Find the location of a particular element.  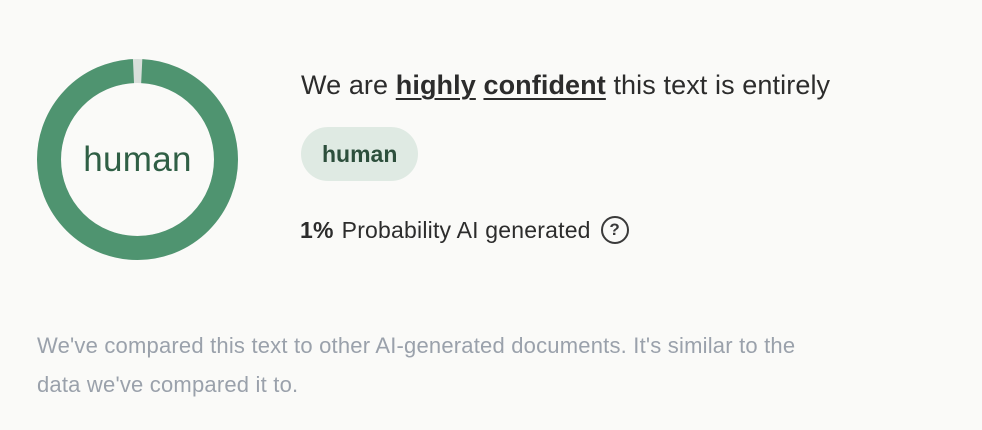

headline-suffix: this text is entirely is located at coordinates (718, 85).